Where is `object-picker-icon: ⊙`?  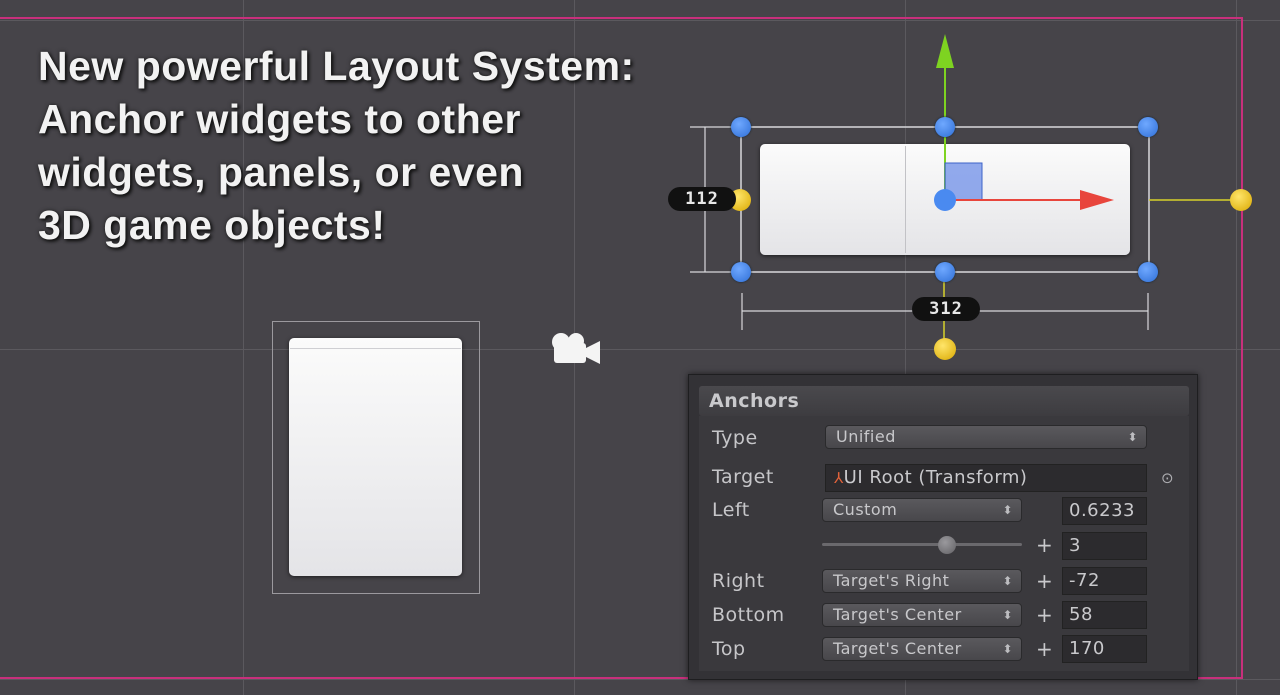
object-picker-icon: ⊙ is located at coordinates (1167, 478).